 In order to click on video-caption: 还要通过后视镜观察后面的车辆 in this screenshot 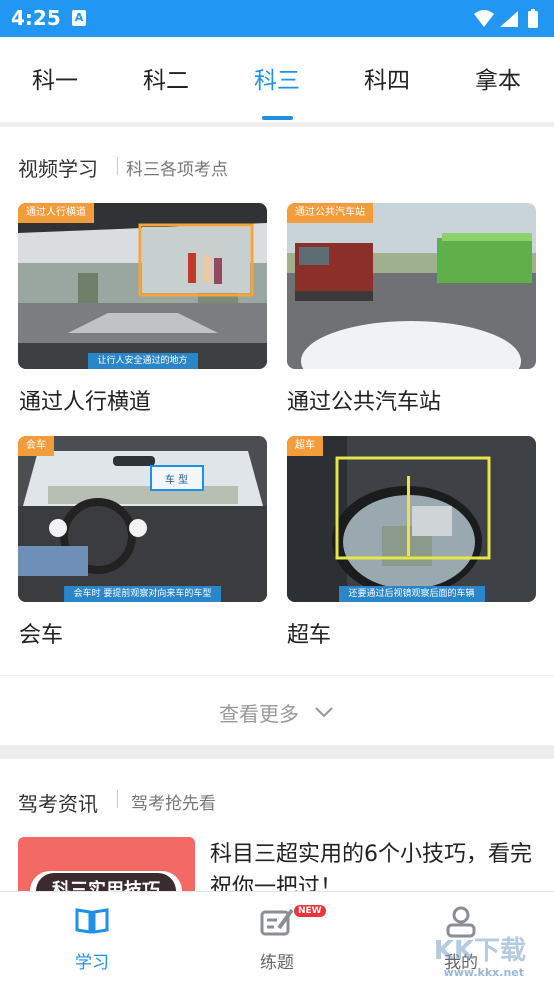, I will do `click(411, 594)`.